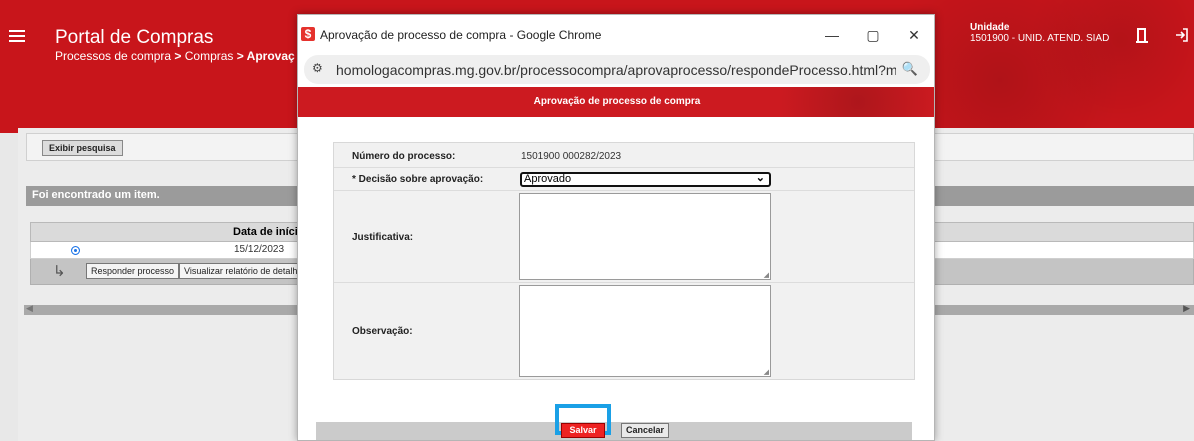 This screenshot has height=441, width=1194. I want to click on respond-process-button: Responder processo, so click(133, 271).